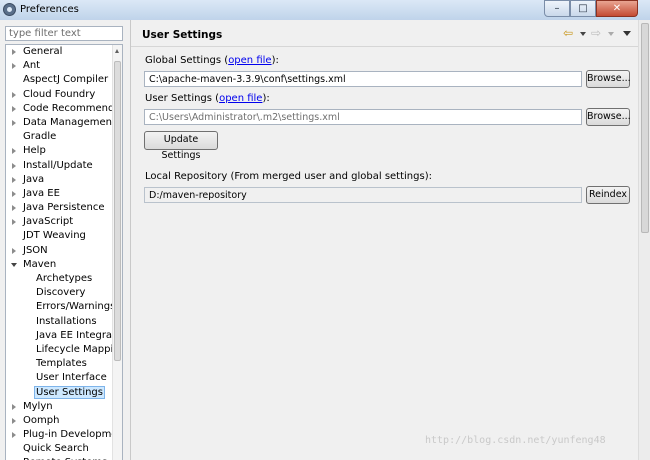  I want to click on tree-item: Discovery, so click(60, 293).